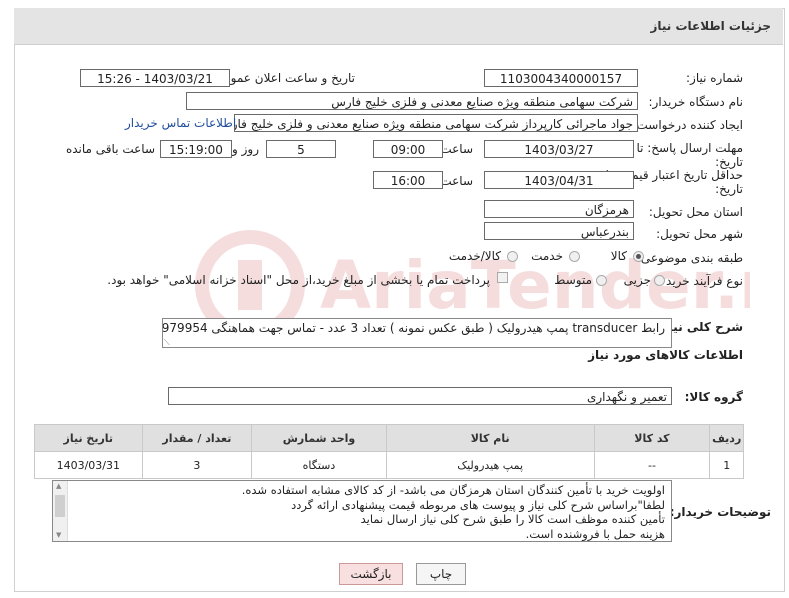 This screenshot has height=598, width=789. What do you see at coordinates (699, 234) in the screenshot?
I see `city-label: شهر محل تحویل:` at bounding box center [699, 234].